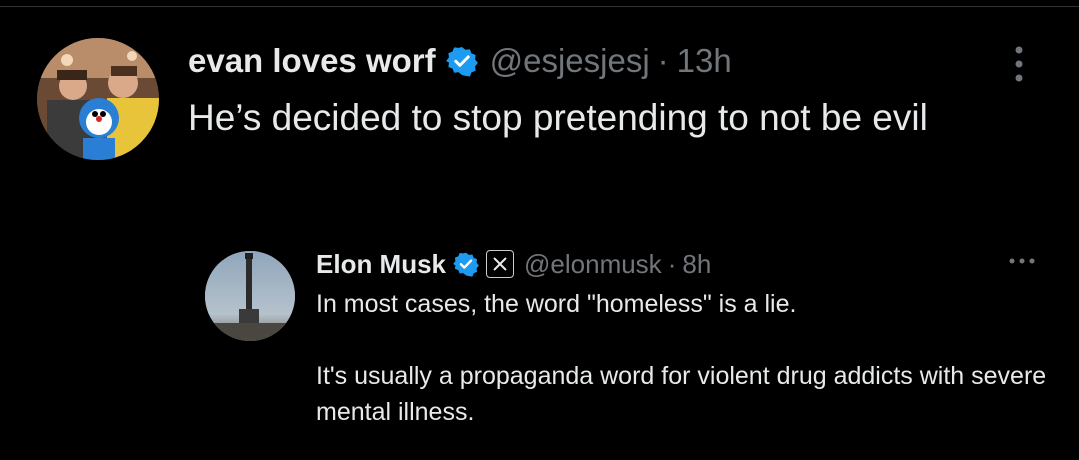  I want to click on user-handle: @esjesjesj, so click(570, 61).